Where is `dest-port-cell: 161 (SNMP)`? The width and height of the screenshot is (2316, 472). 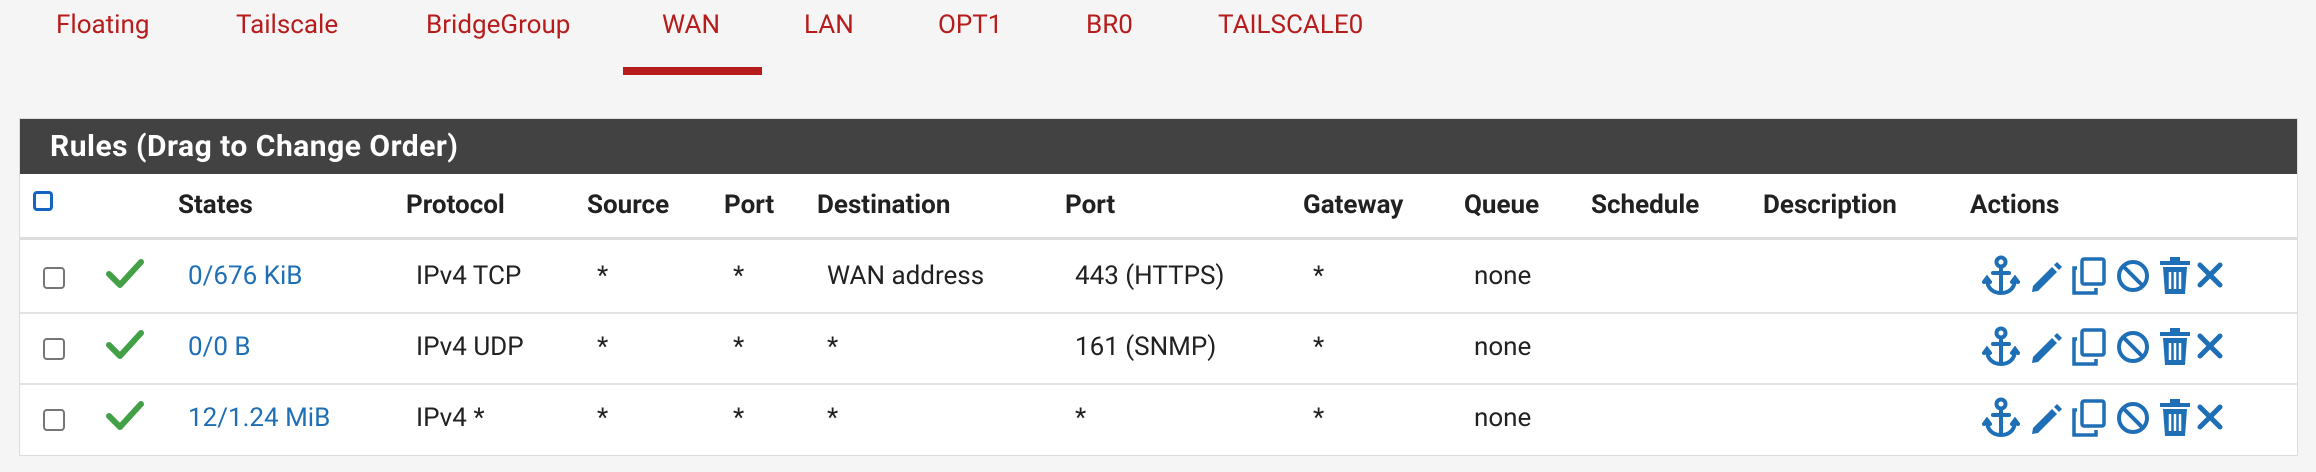 dest-port-cell: 161 (SNMP) is located at coordinates (1146, 347).